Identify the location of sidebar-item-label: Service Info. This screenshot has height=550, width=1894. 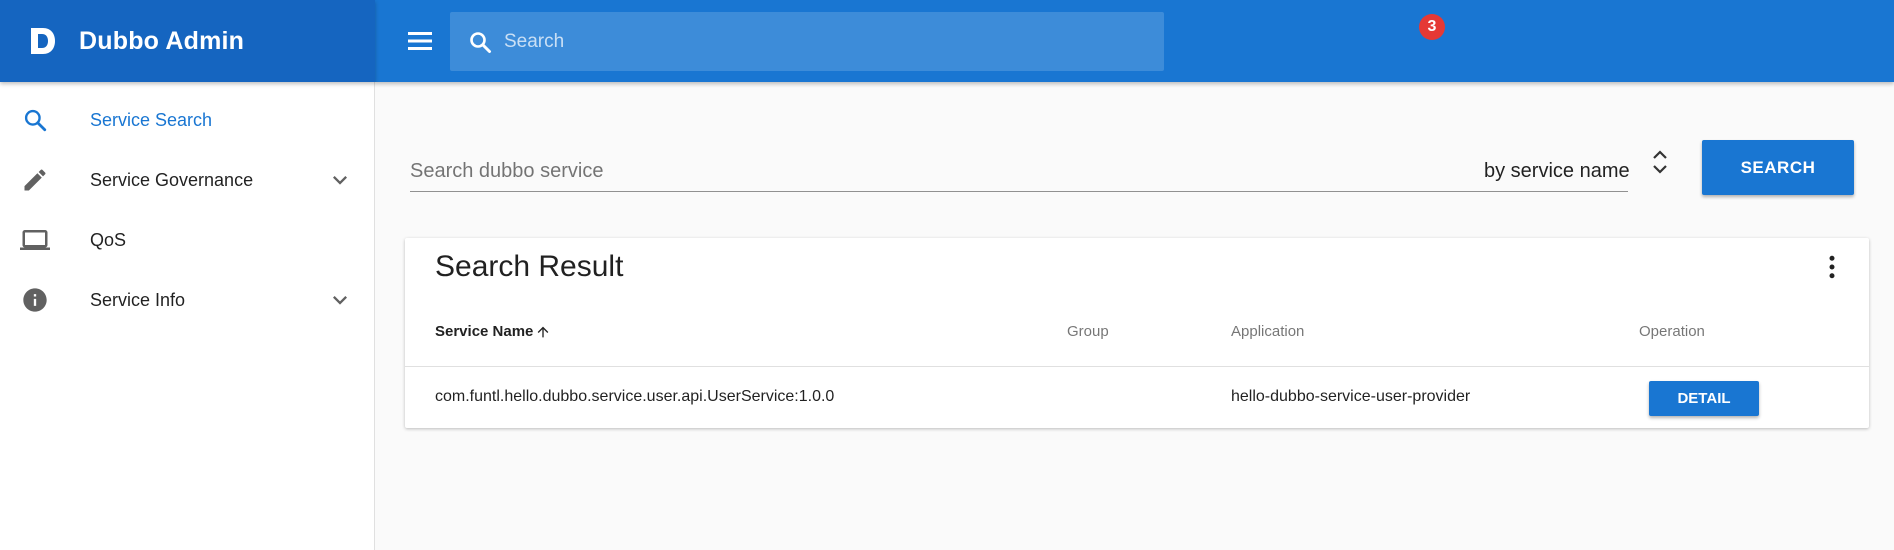
(138, 299).